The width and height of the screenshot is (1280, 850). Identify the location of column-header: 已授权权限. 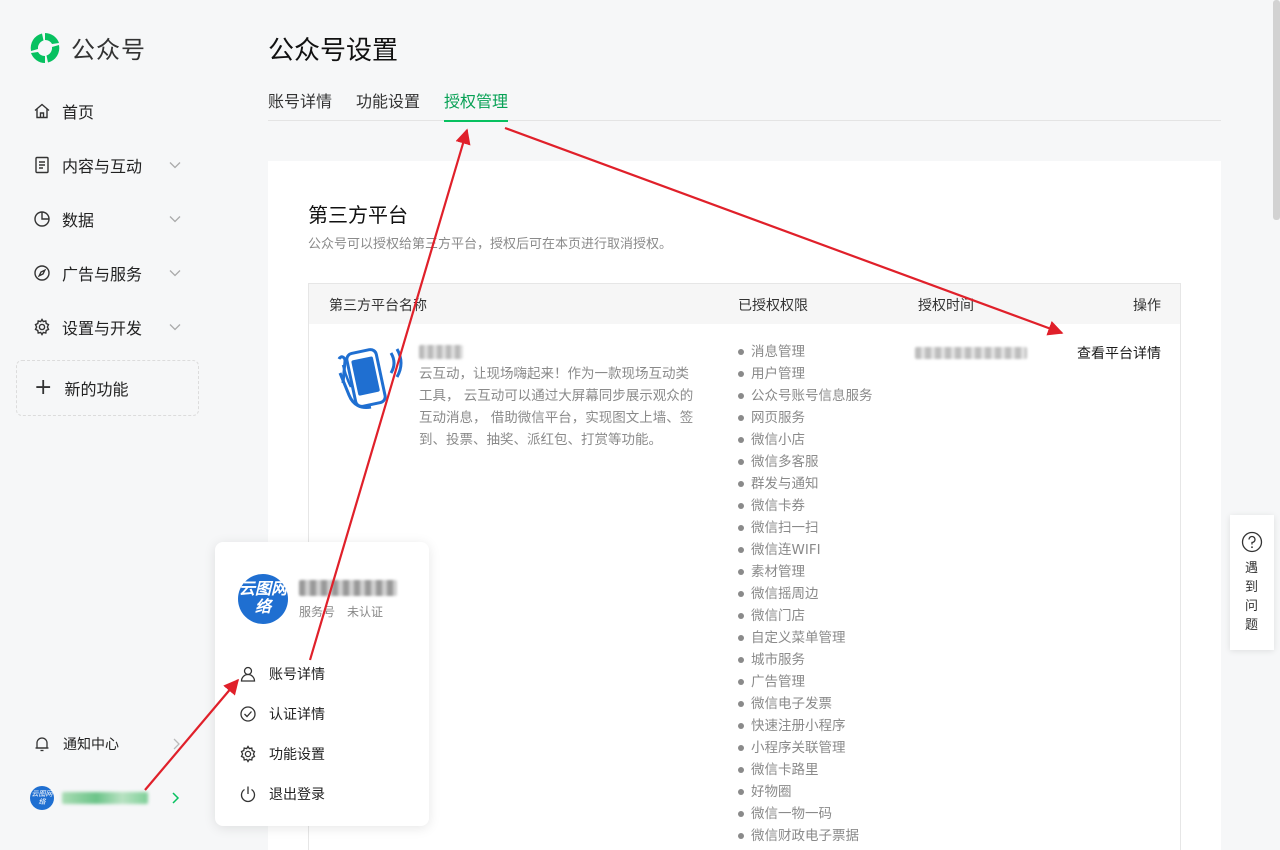
(773, 306).